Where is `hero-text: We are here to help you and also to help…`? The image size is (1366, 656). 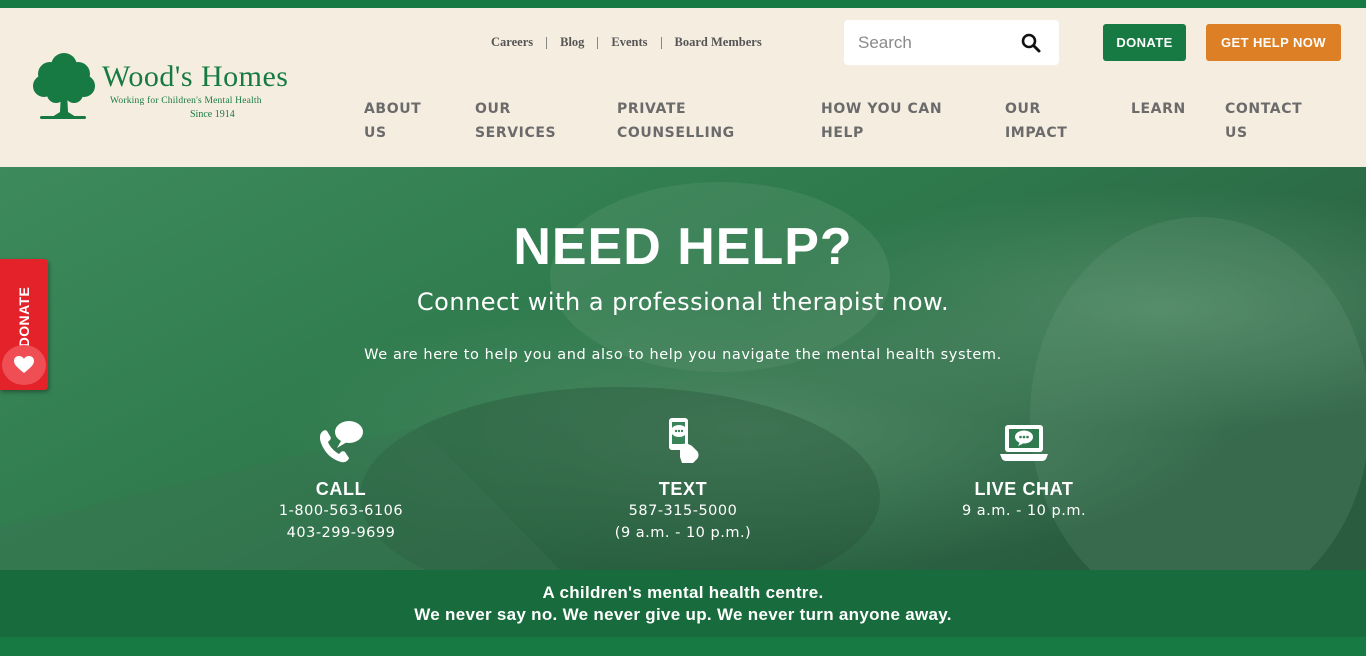
hero-text: We are here to help you and also to help… is located at coordinates (683, 355).